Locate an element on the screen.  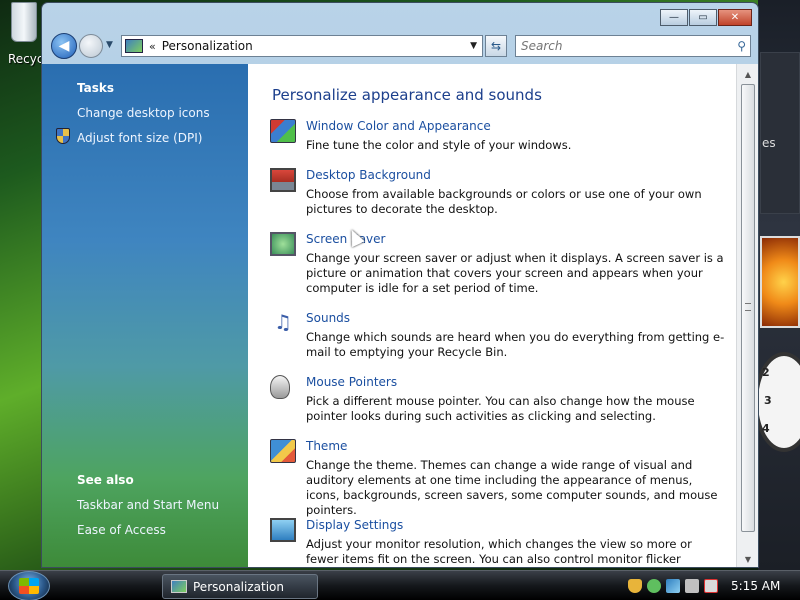
scroll-down-icon: ▼ is located at coordinates (748, 559).